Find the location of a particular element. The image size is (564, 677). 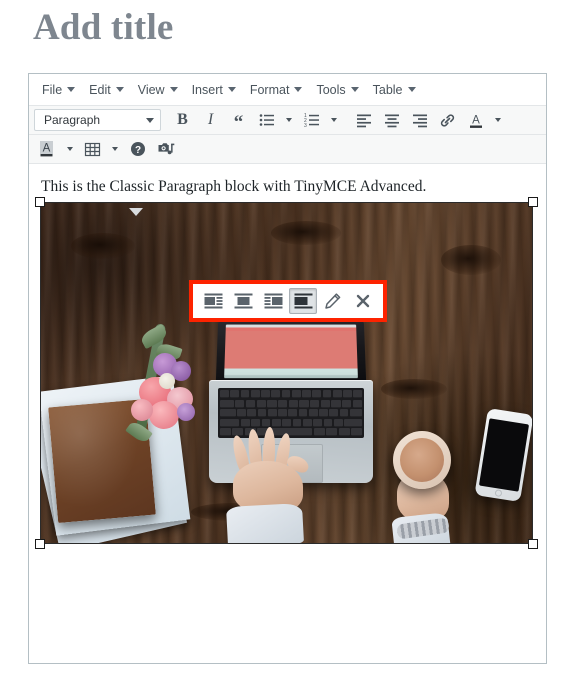

table-button is located at coordinates (92, 149).